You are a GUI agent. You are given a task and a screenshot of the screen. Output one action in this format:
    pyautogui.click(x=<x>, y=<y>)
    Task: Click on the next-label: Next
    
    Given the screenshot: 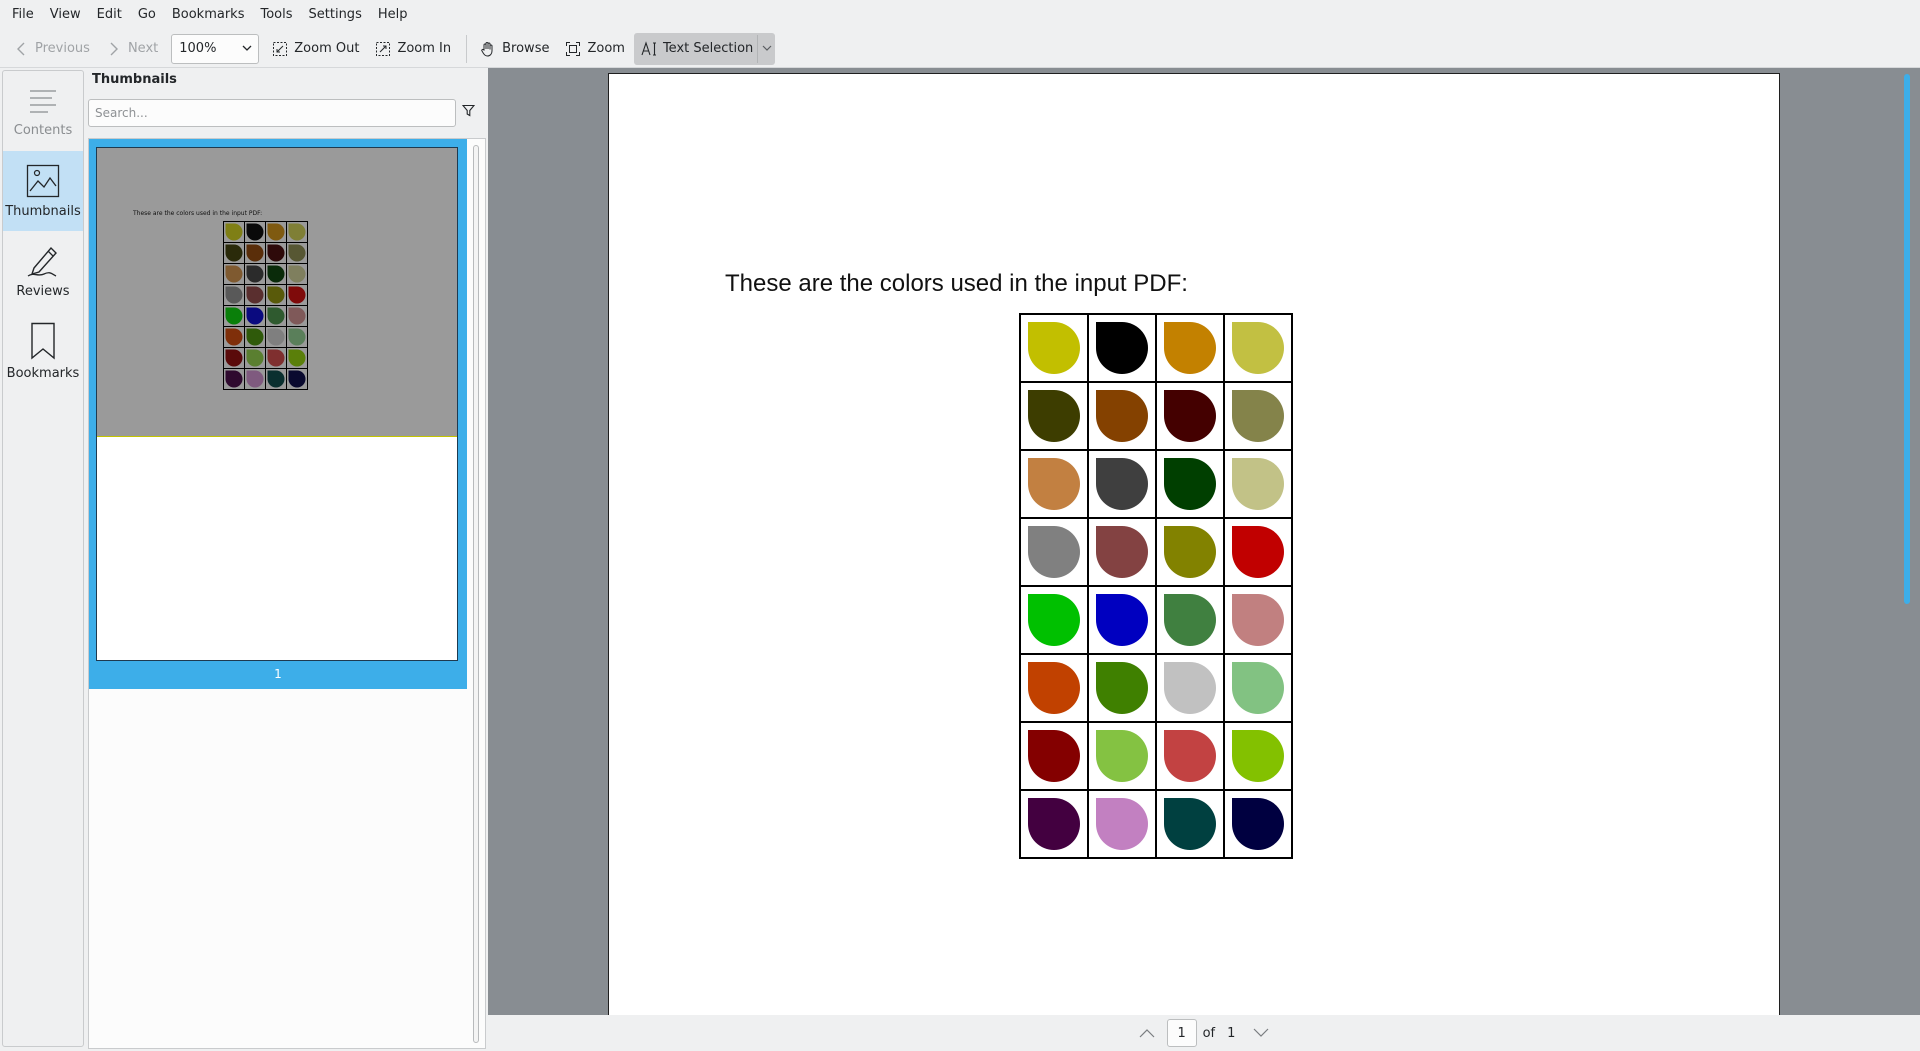 What is the action you would take?
    pyautogui.click(x=143, y=48)
    